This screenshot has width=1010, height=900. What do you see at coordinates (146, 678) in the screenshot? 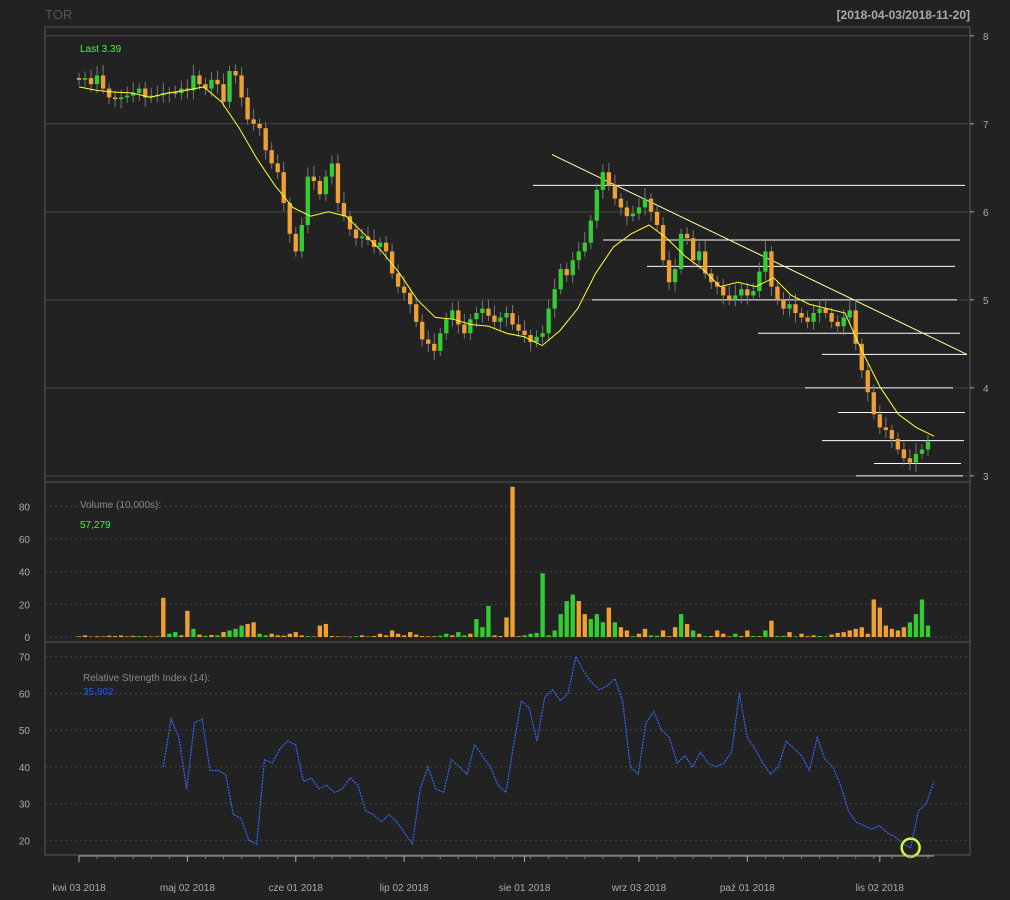
I see `rsi-legend: Relative Strength Index (14):` at bounding box center [146, 678].